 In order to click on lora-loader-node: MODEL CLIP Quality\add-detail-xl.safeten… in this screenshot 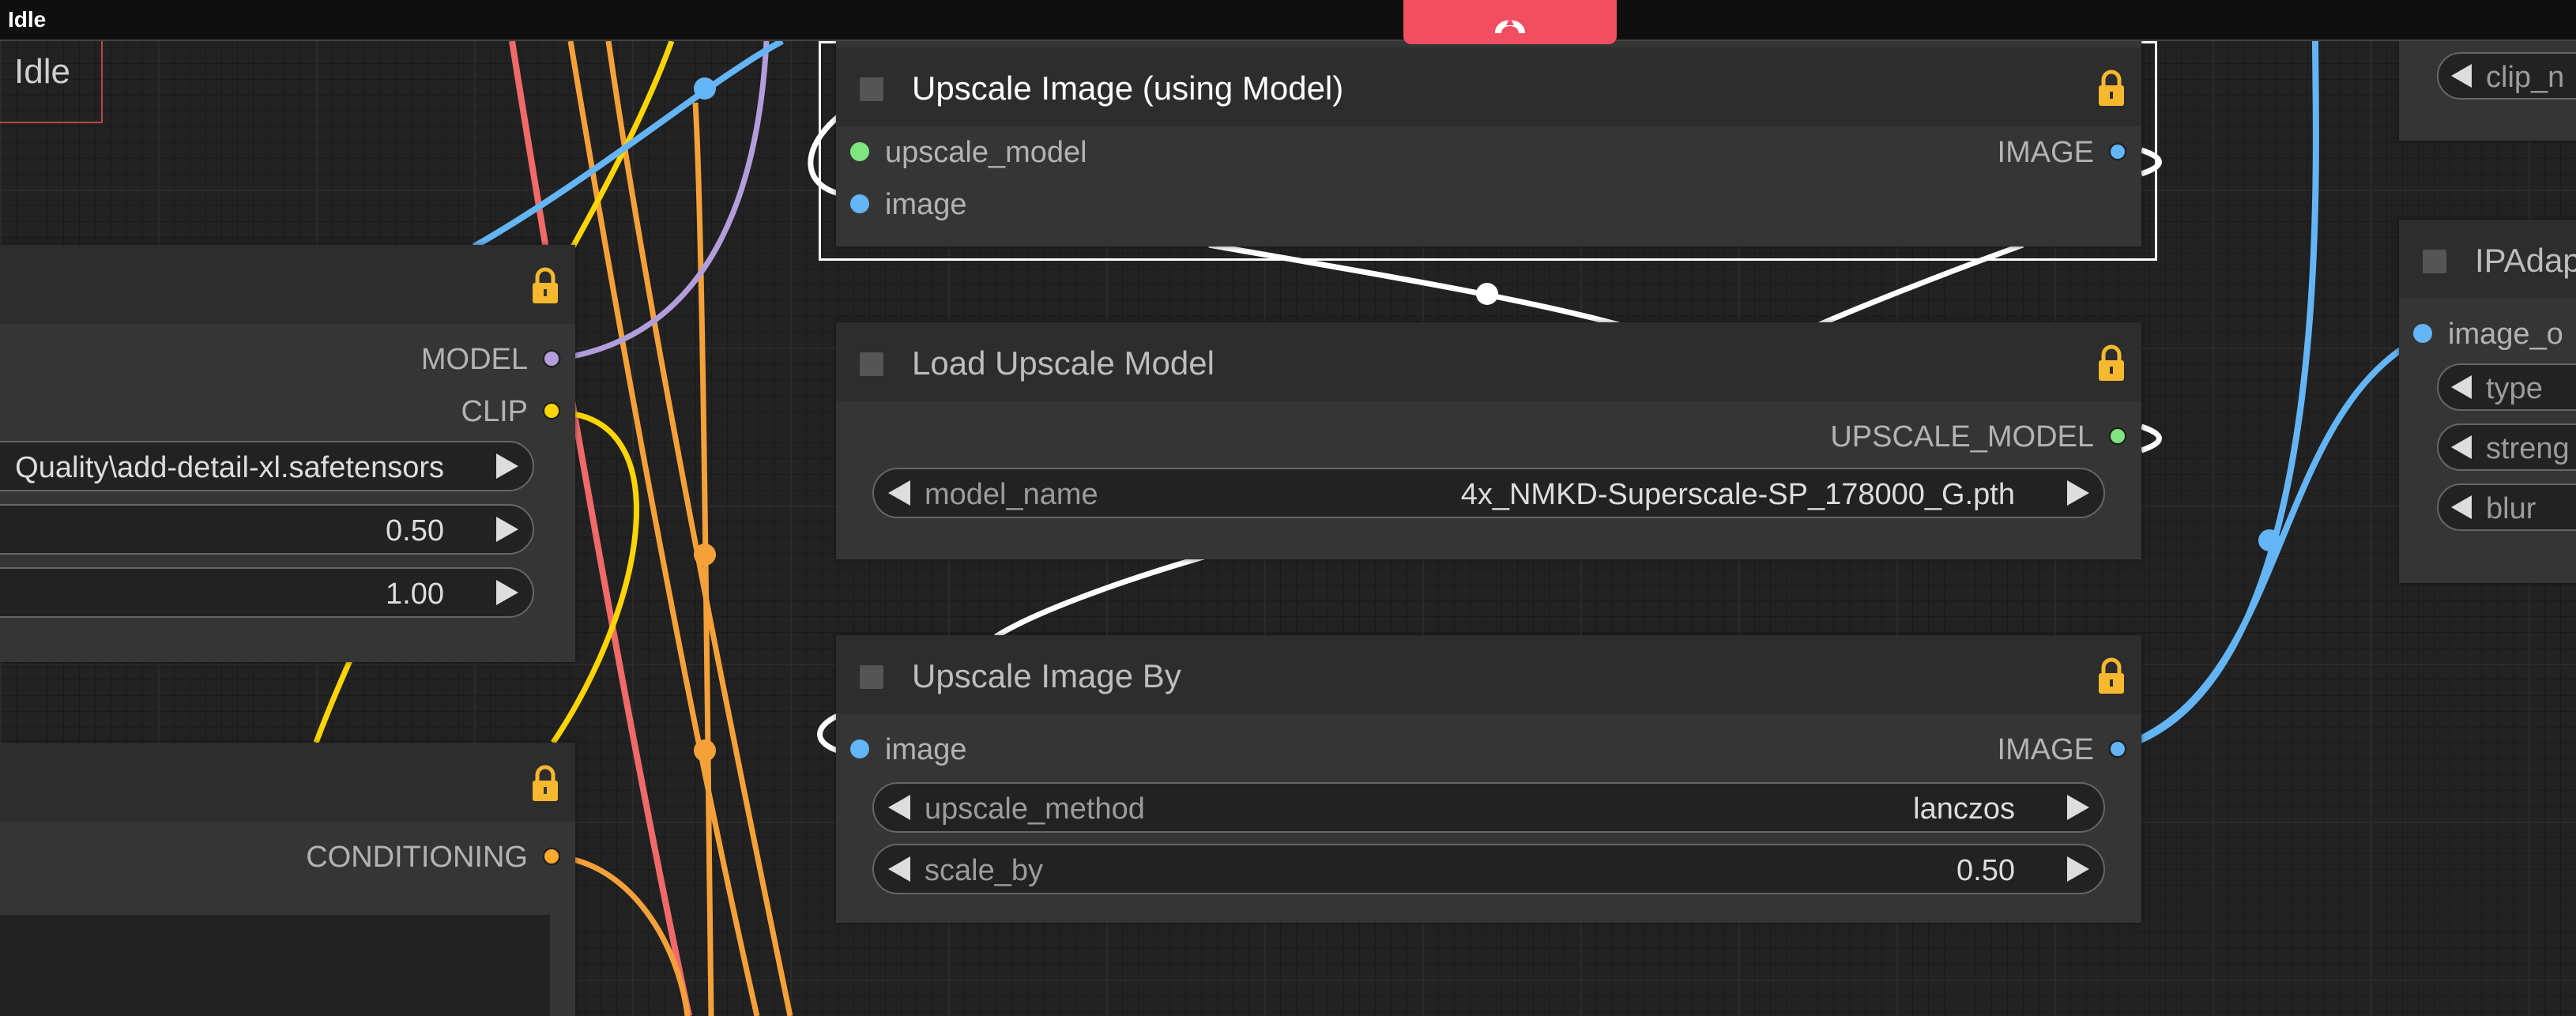, I will do `click(287, 453)`.